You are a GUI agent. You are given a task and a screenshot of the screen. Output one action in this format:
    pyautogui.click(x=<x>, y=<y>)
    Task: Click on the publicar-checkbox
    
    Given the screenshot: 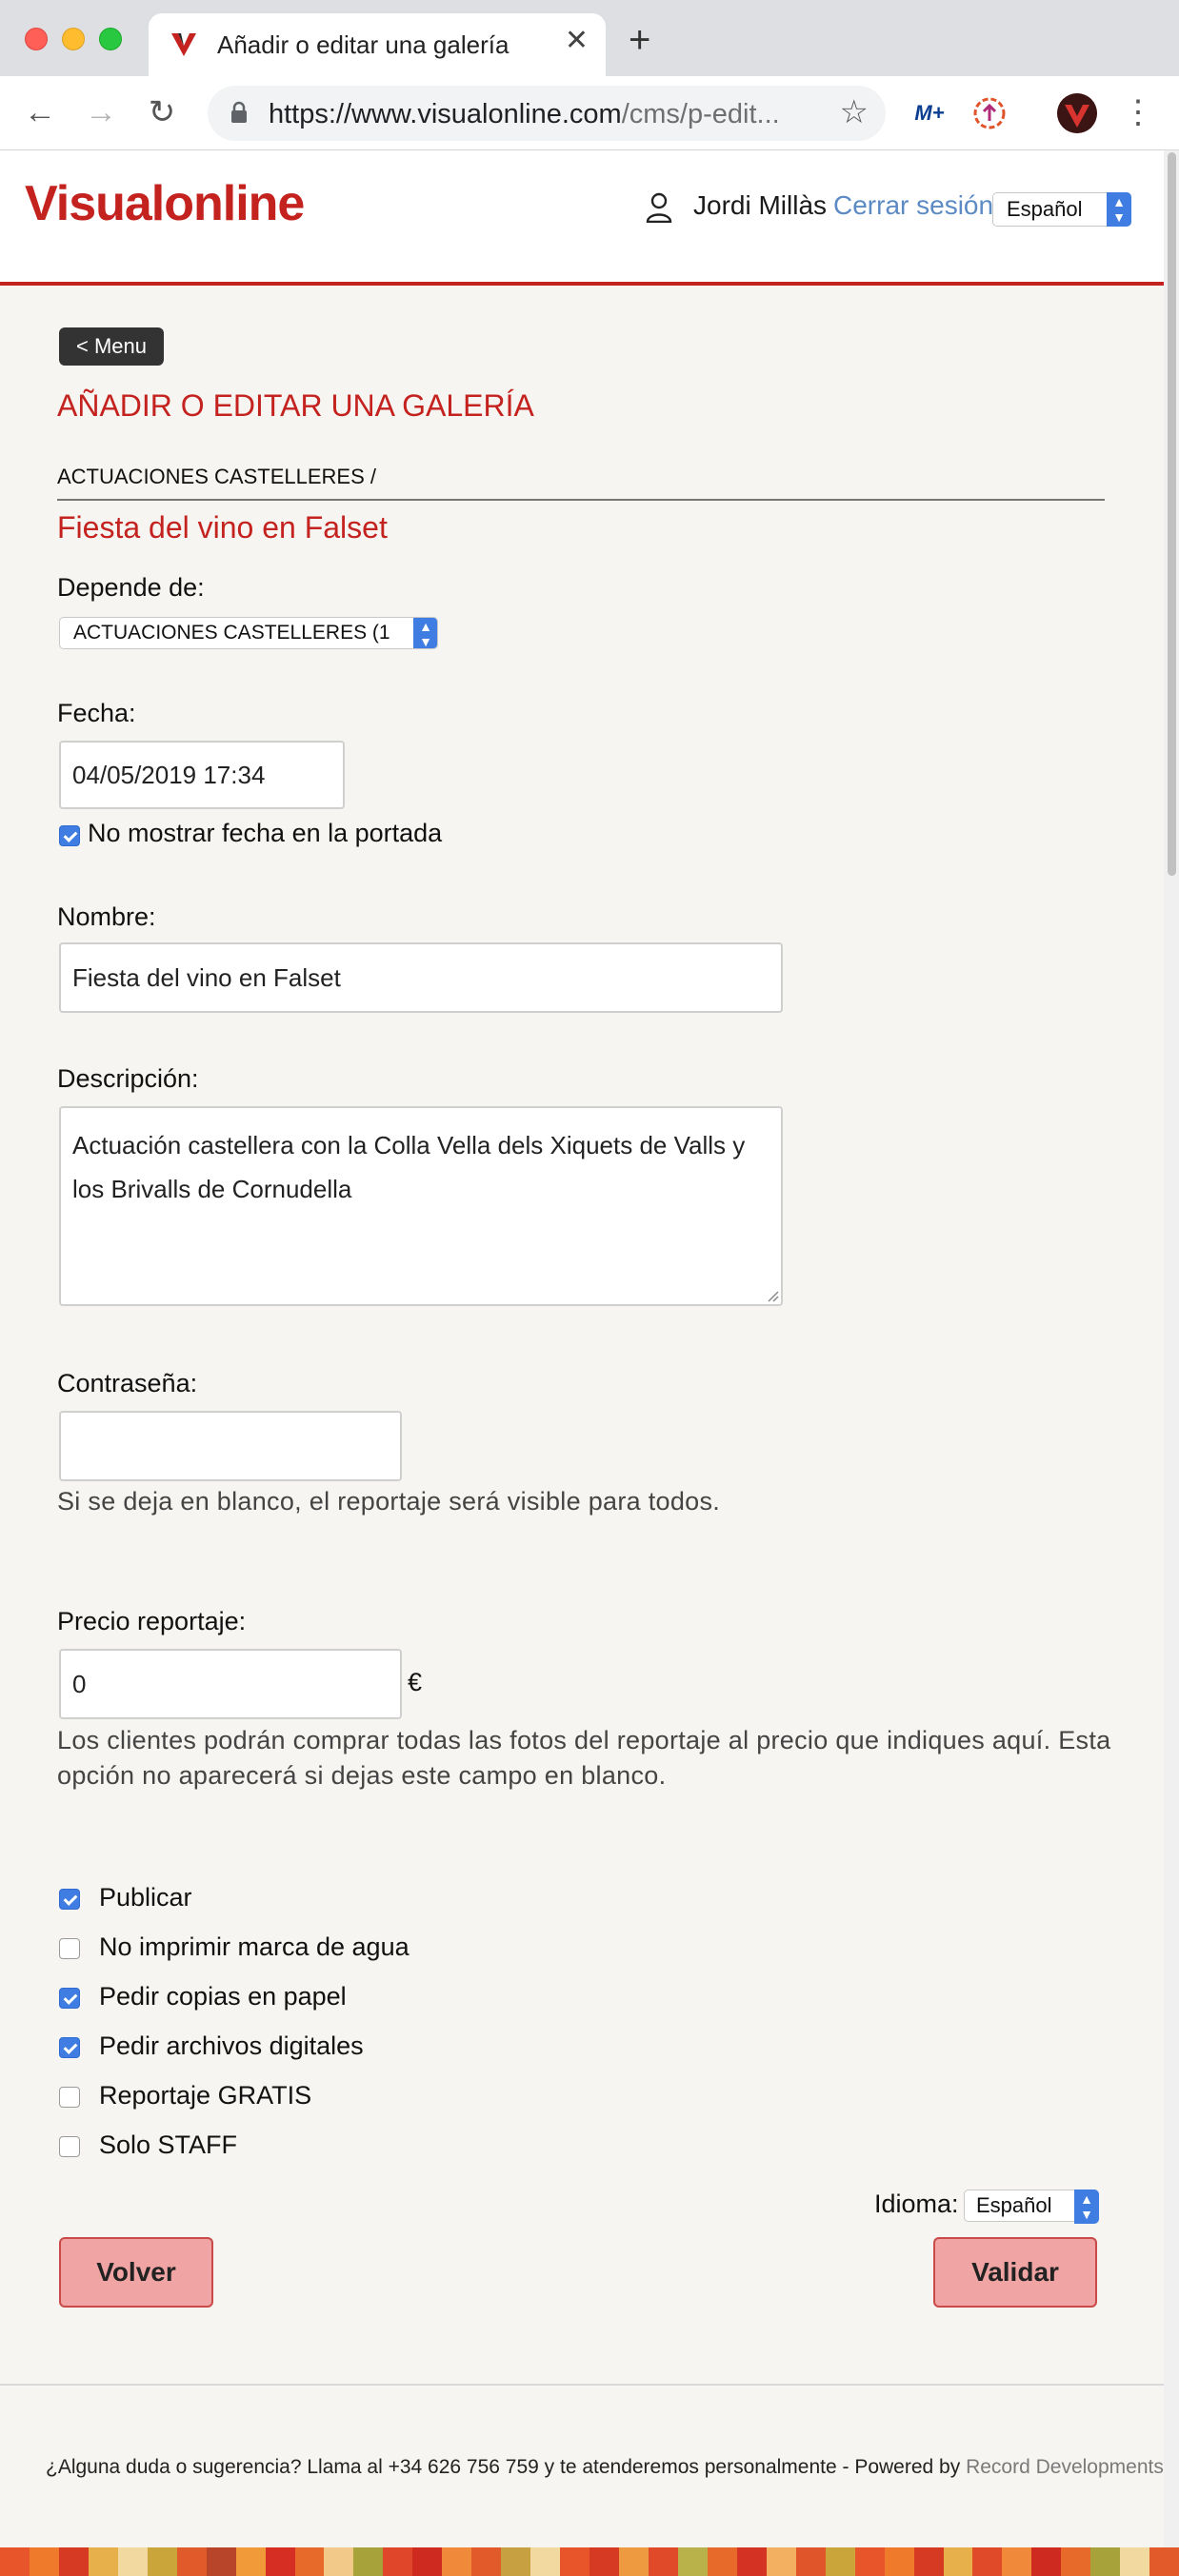 What is the action you would take?
    pyautogui.click(x=69, y=1899)
    